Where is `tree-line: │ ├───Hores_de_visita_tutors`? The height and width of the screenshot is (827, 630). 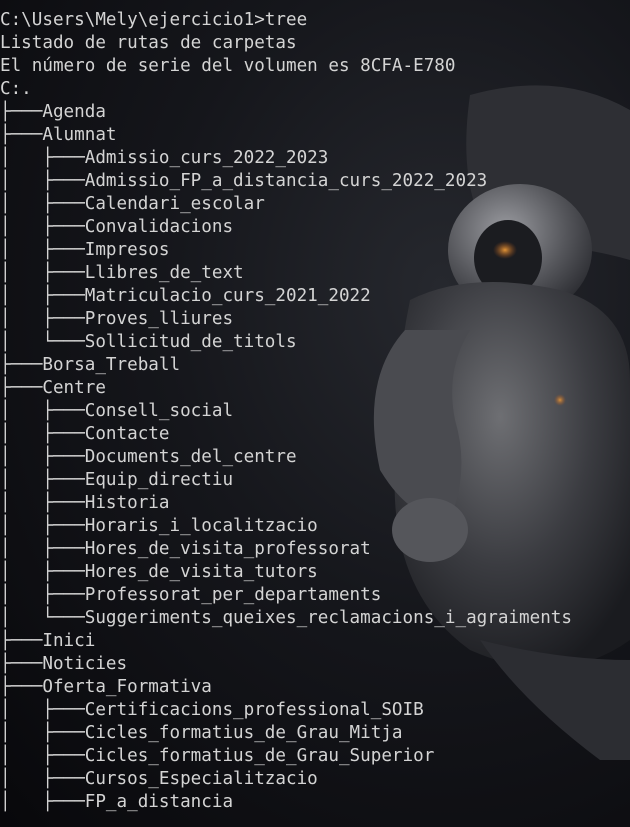 tree-line: │ ├───Hores_de_visita_tutors is located at coordinates (159, 572).